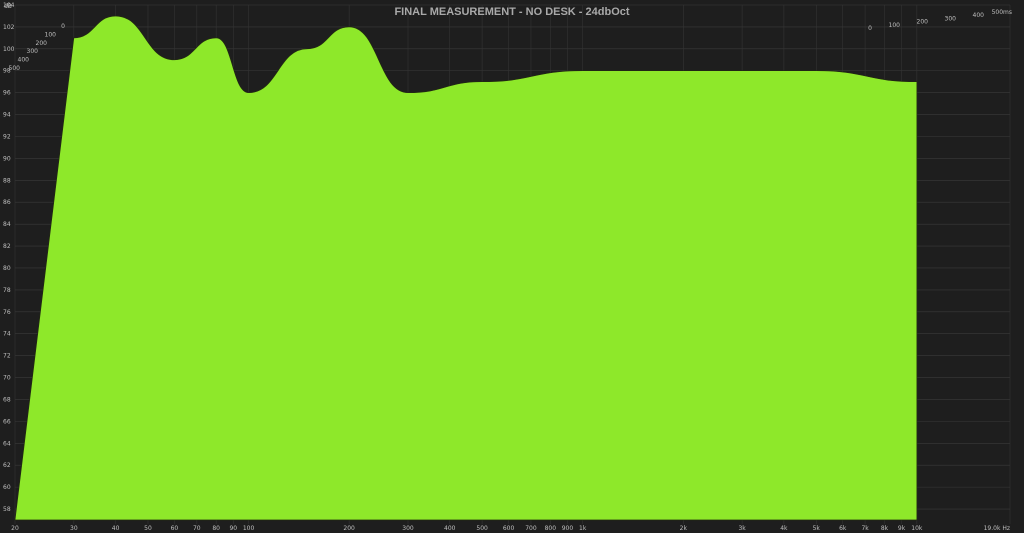 The image size is (1024, 533). Describe the element at coordinates (74, 528) in the screenshot. I see `x-tick-label: 30` at that location.